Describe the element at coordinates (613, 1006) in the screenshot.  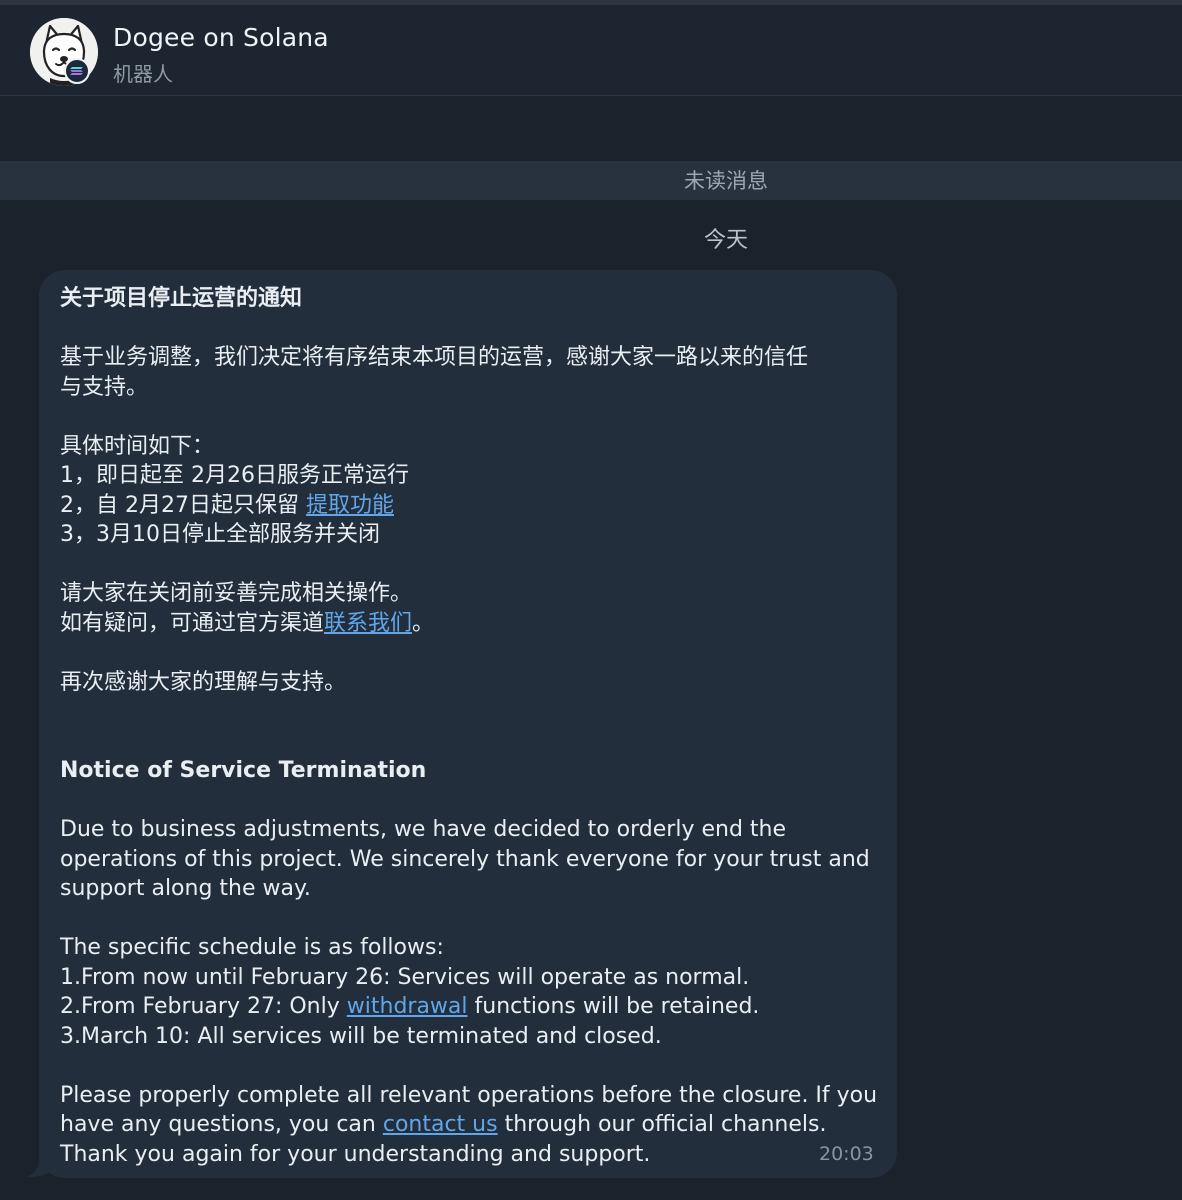
I see `en-item-text: functions will be retained.` at that location.